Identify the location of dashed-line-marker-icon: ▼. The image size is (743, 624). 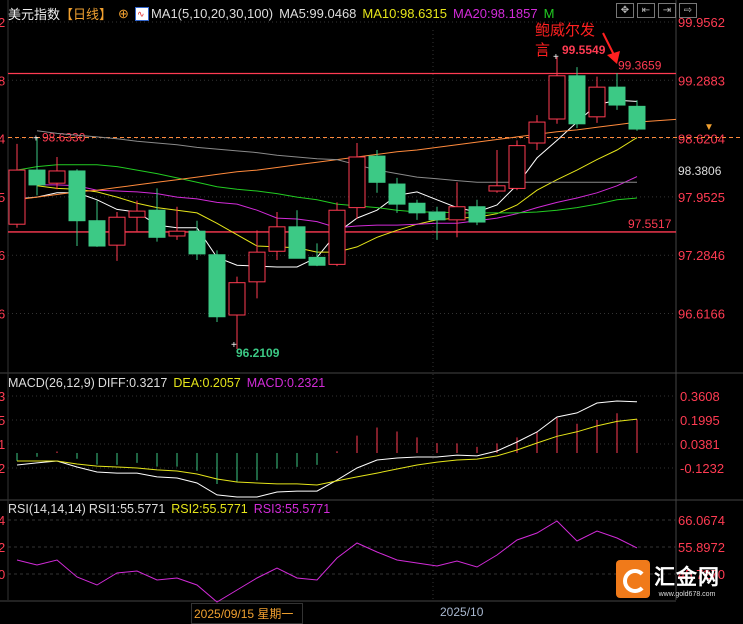
(709, 127).